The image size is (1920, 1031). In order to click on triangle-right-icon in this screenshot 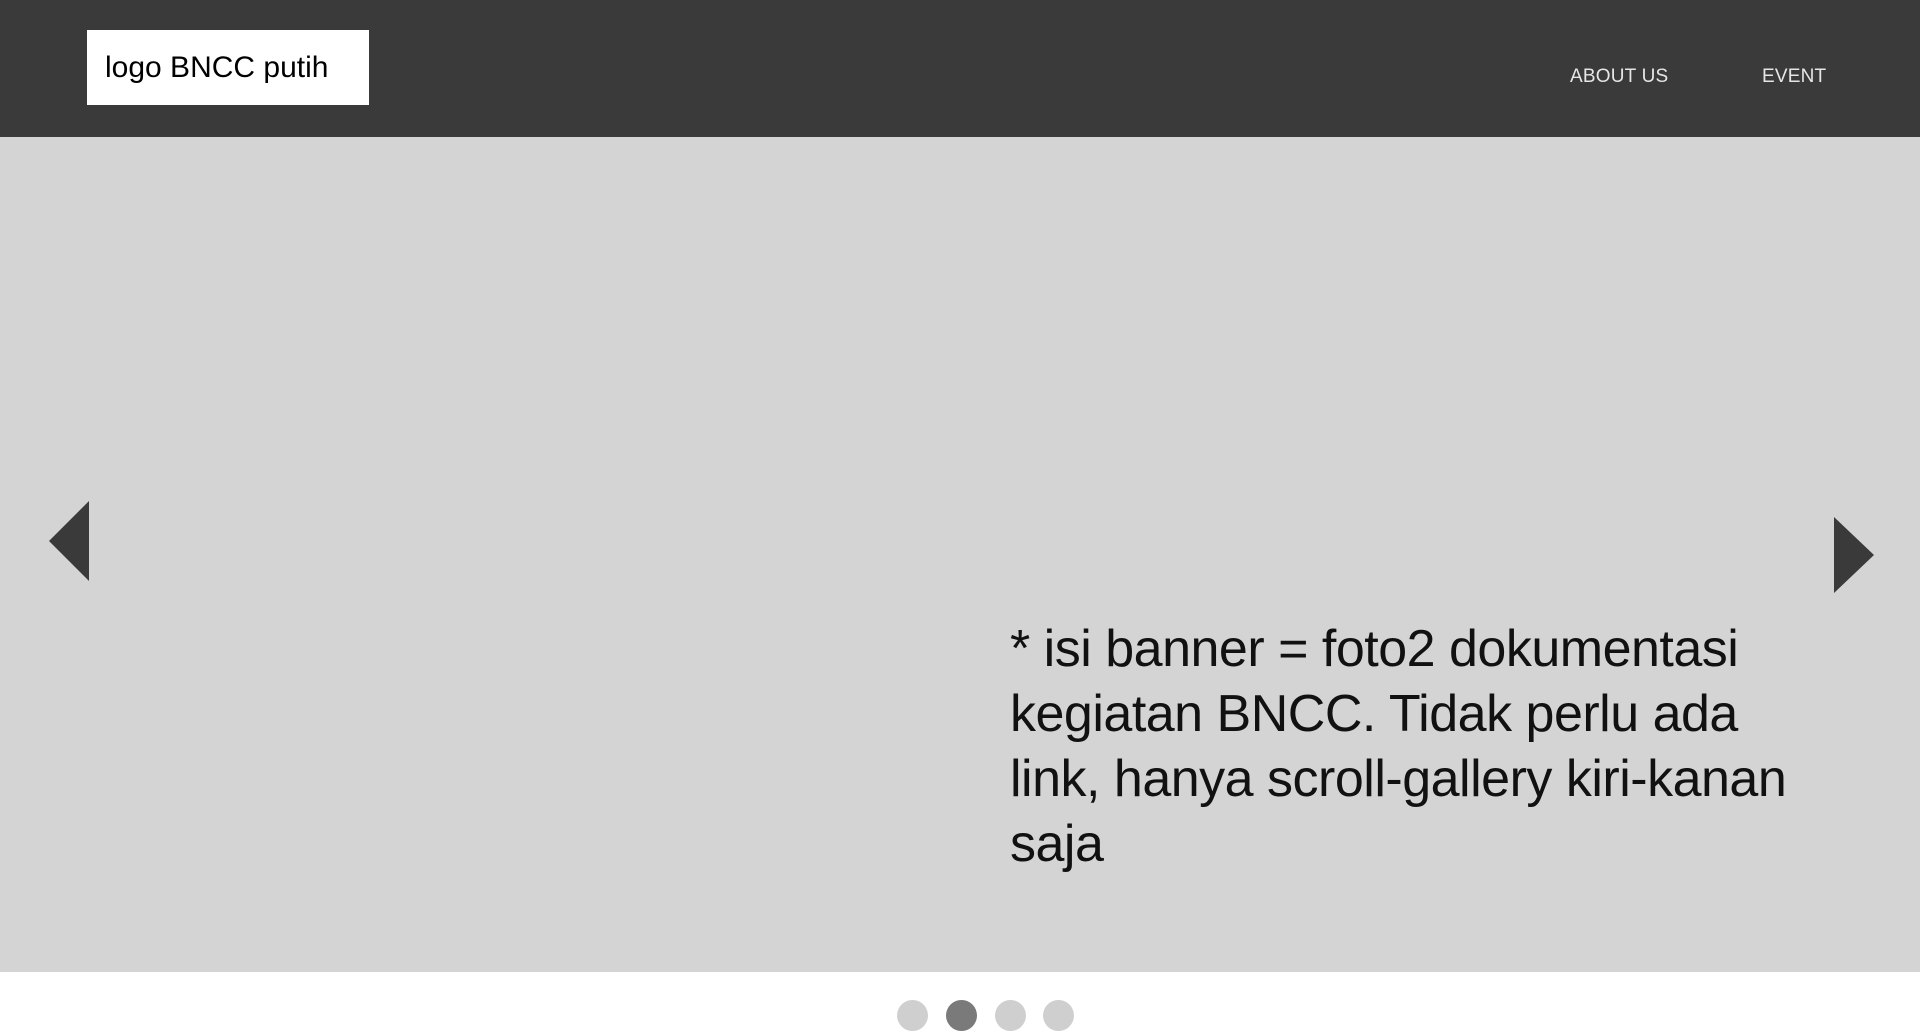, I will do `click(1854, 555)`.